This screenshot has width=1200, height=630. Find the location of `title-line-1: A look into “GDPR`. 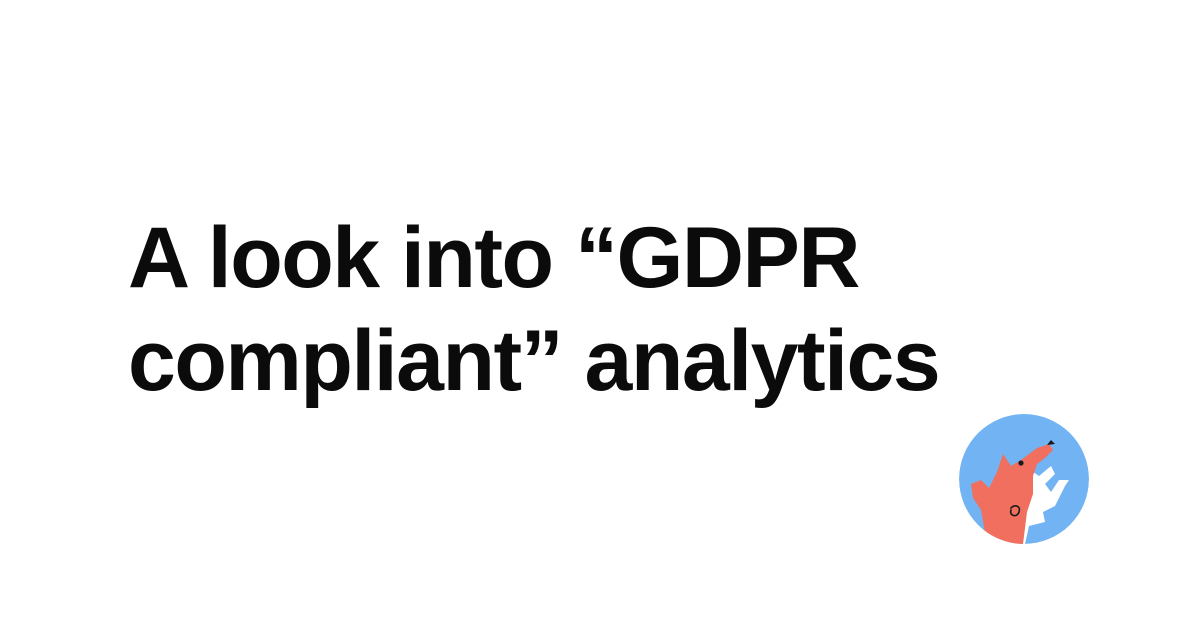

title-line-1: A look into “GDPR is located at coordinates (494, 258).